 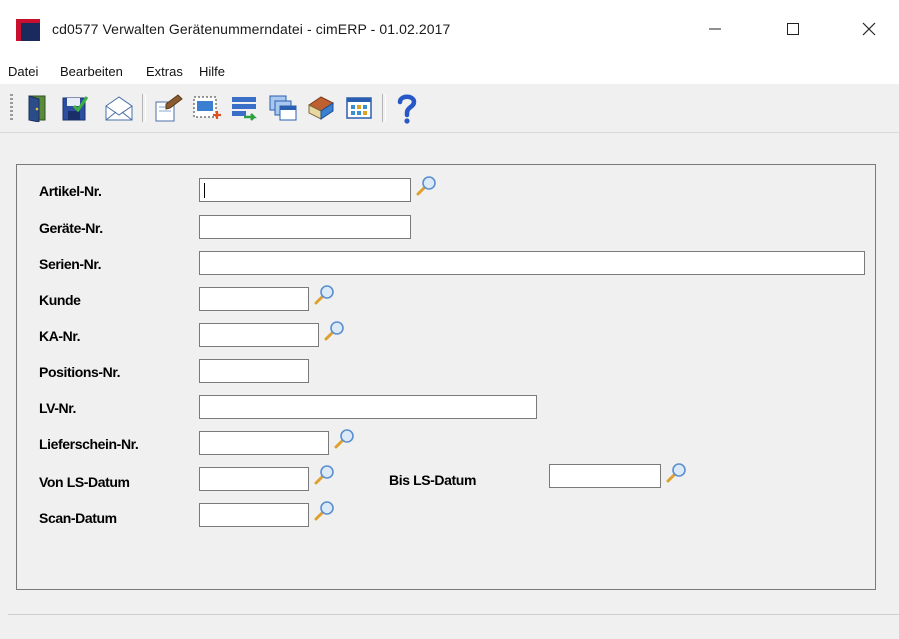 I want to click on bis-ls-datum-field, so click(x=605, y=476).